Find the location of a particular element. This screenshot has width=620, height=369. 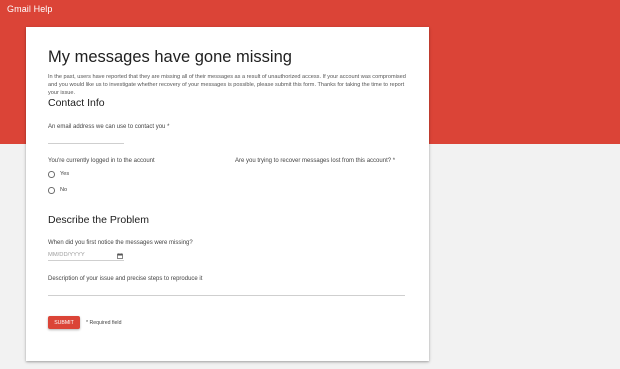

app-title: Gmail Help is located at coordinates (30, 9).